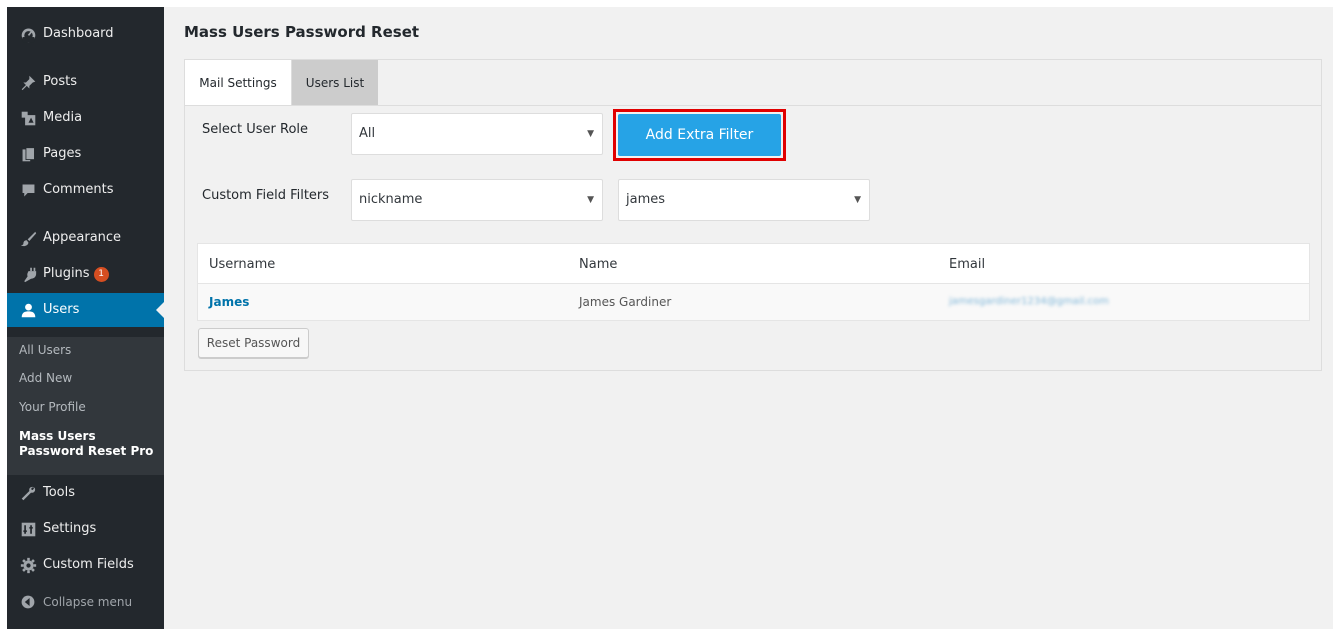 This screenshot has width=1333, height=629. What do you see at coordinates (45, 350) in the screenshot?
I see `submenu-item-all-users: All Users` at bounding box center [45, 350].